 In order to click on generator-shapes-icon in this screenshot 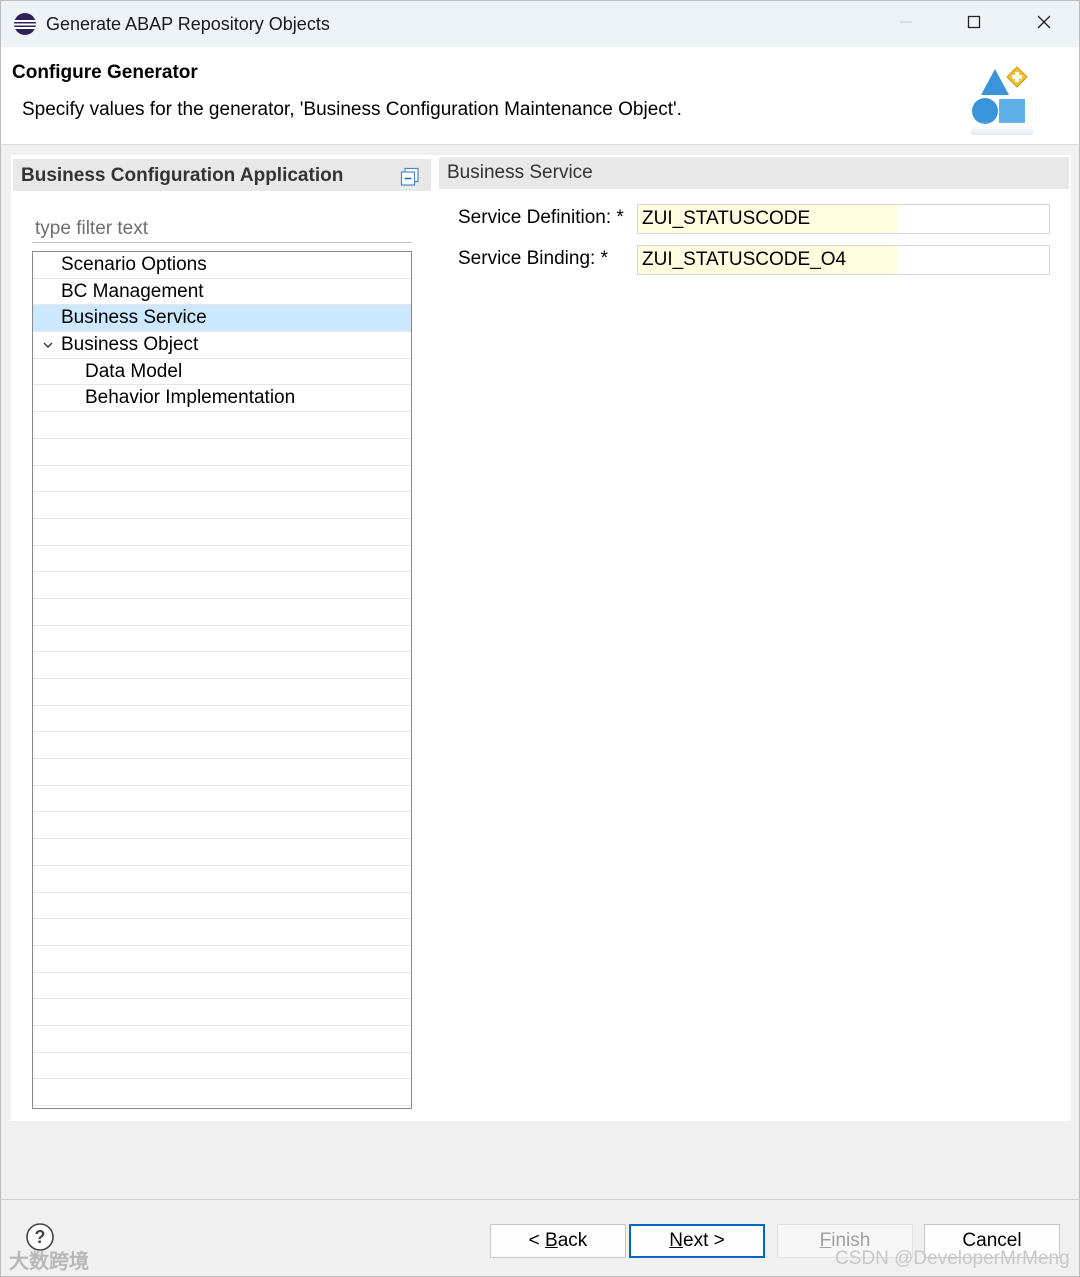, I will do `click(1003, 101)`.